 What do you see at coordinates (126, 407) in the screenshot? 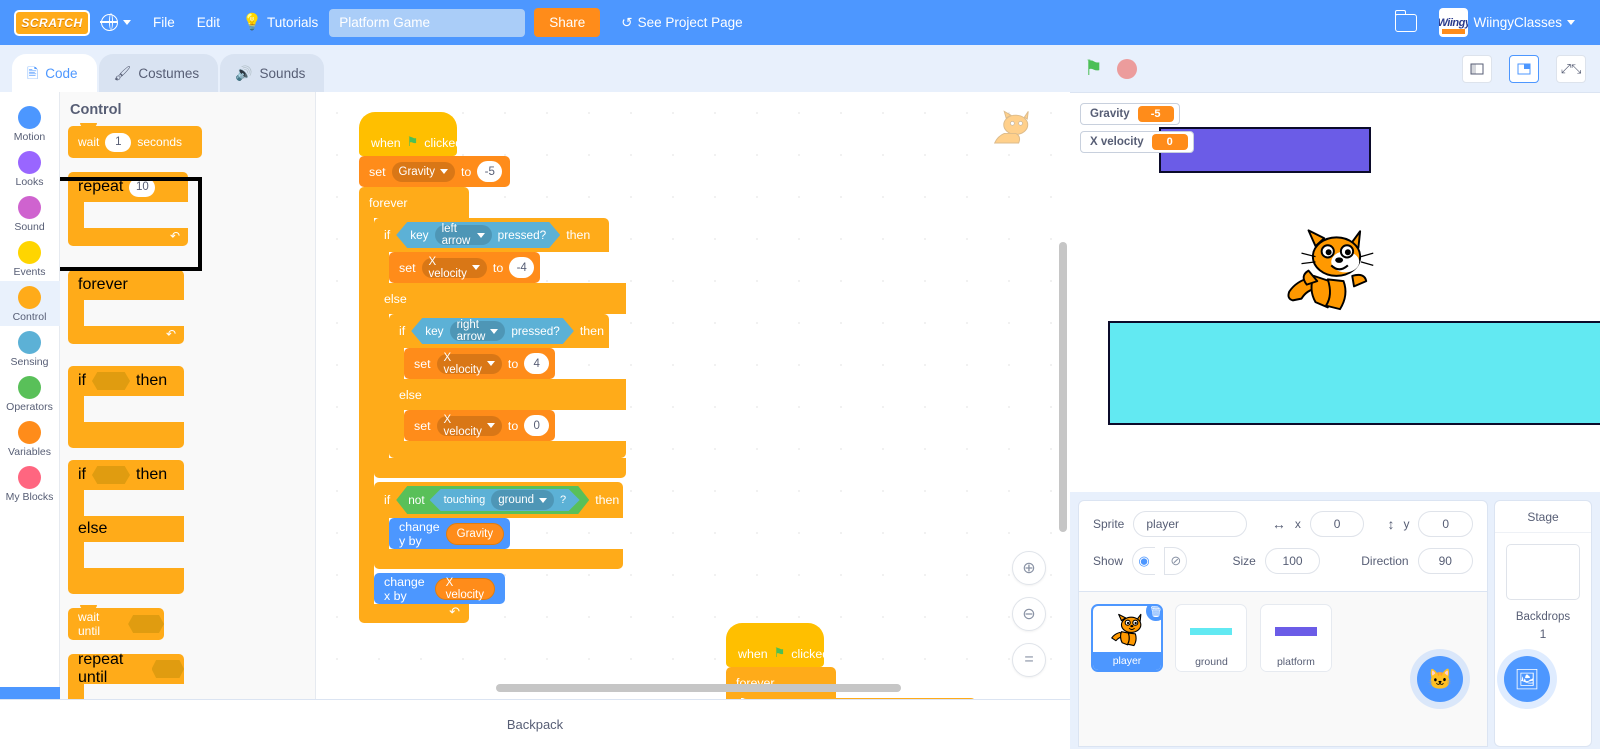
I see `palette-block-if-then: if then` at bounding box center [126, 407].